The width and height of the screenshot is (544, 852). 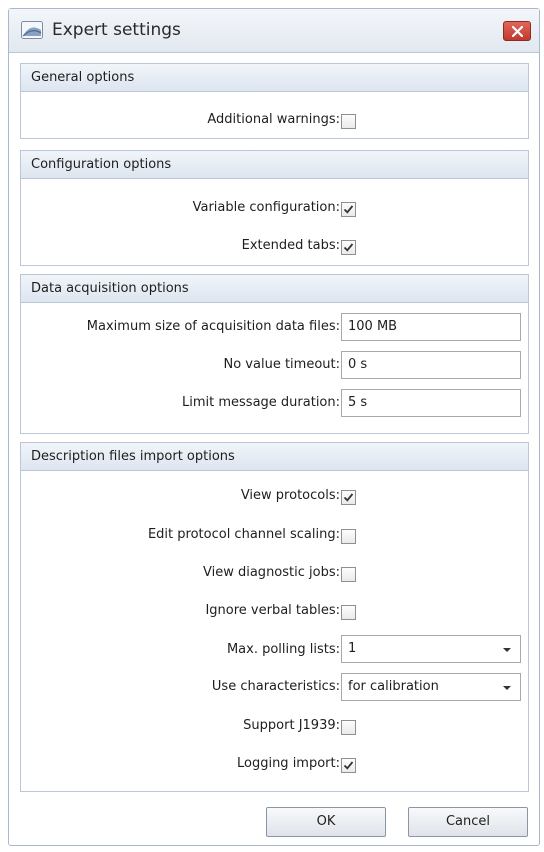 What do you see at coordinates (288, 763) in the screenshot?
I see `logging-import-label: Logging import:` at bounding box center [288, 763].